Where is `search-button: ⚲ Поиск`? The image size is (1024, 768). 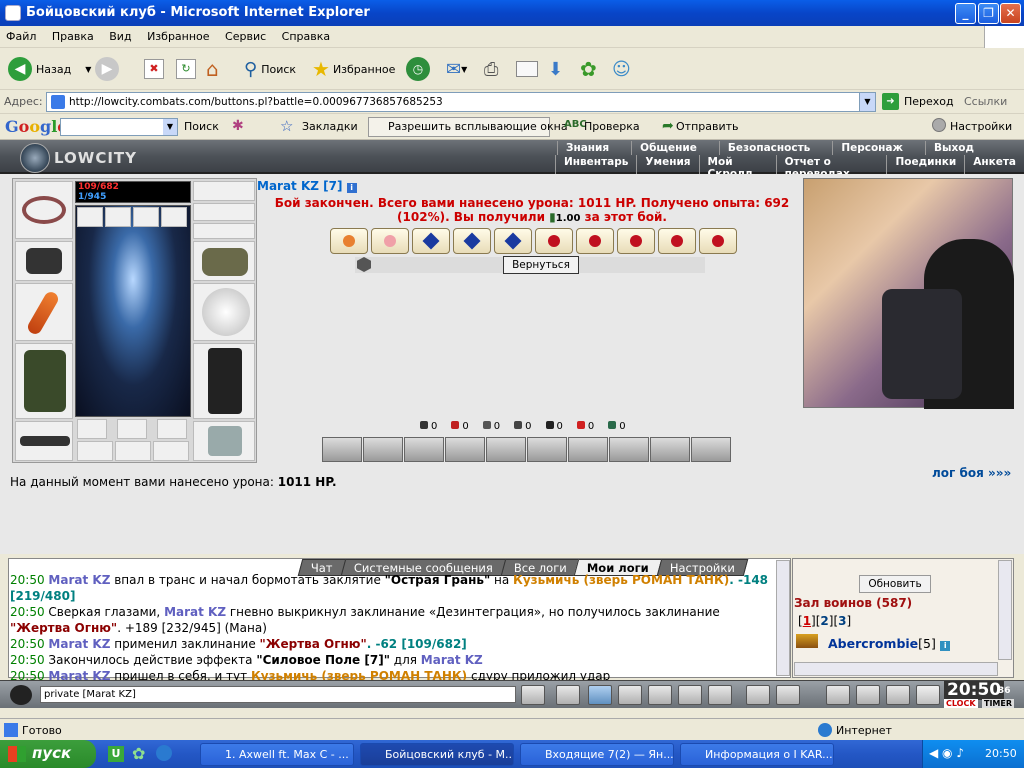 search-button: ⚲ Поиск is located at coordinates (270, 69).